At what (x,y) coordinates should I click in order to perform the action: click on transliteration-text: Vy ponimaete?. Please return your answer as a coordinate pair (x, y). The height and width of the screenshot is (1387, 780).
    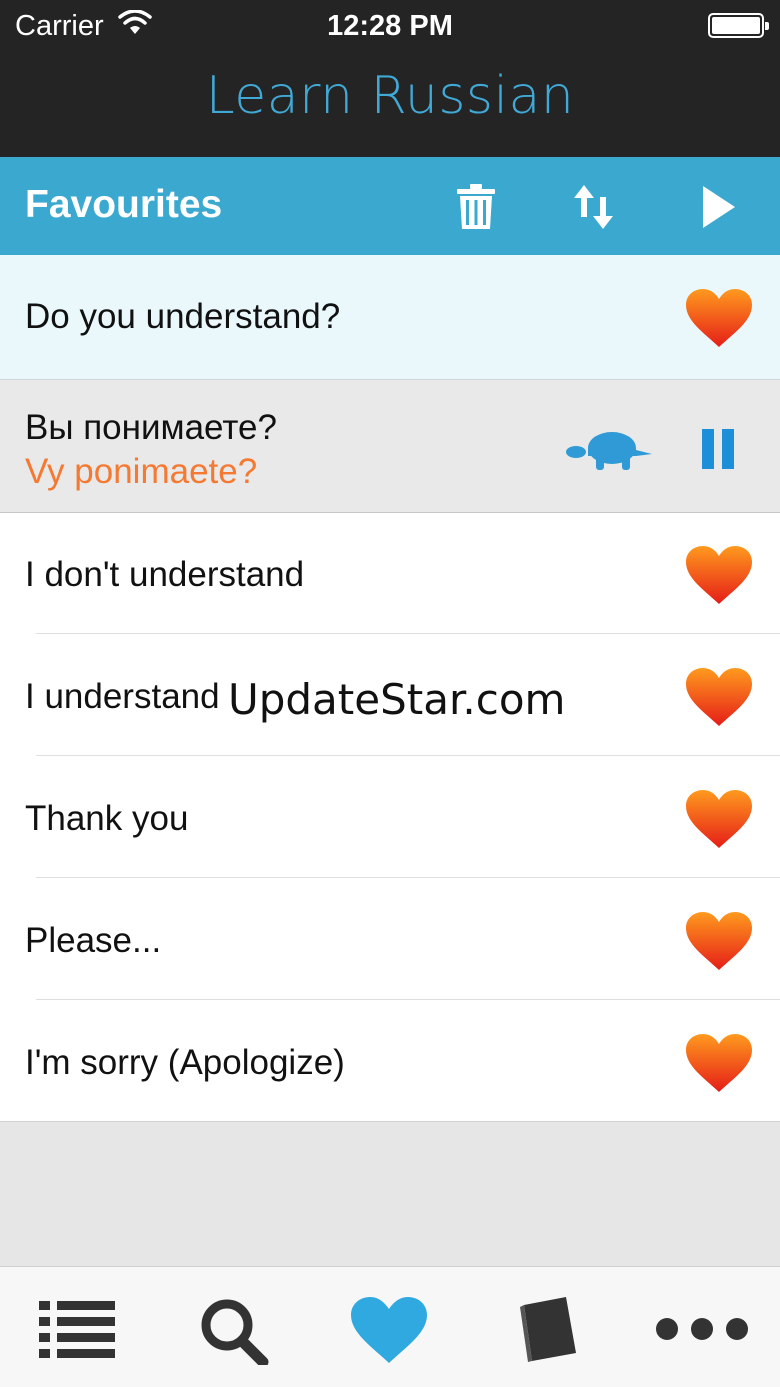
    Looking at the image, I should click on (141, 471).